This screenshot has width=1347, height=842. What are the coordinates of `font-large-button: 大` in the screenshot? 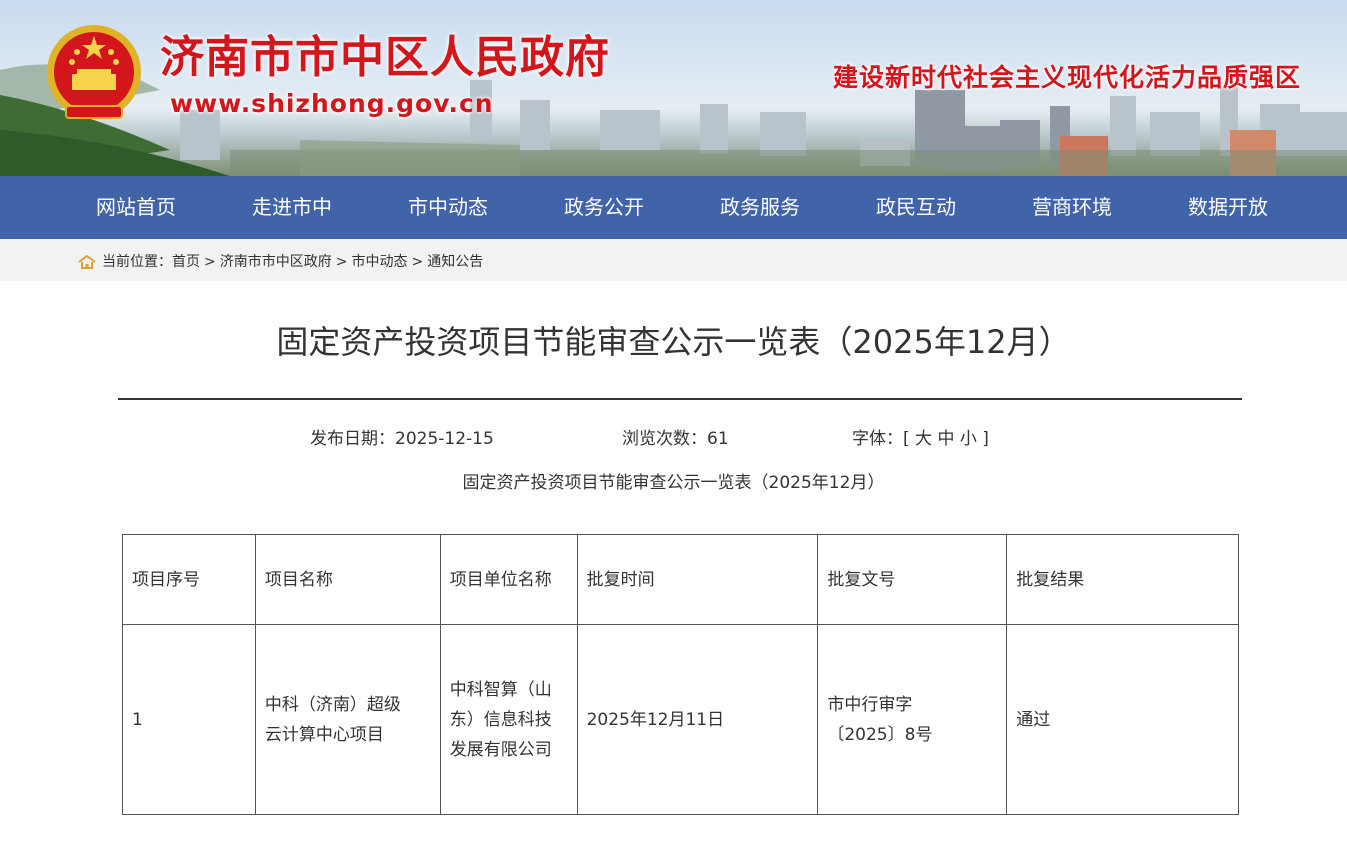 It's located at (923, 439).